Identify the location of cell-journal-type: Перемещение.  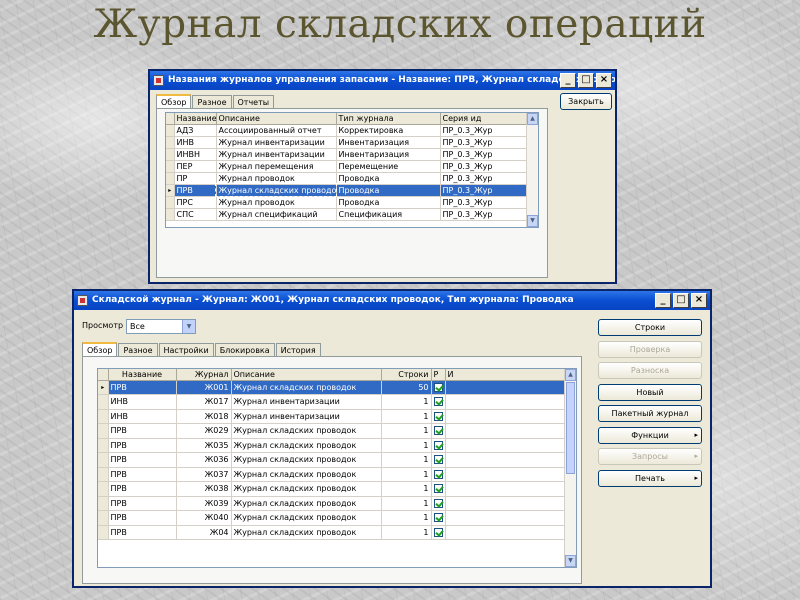
(388, 166).